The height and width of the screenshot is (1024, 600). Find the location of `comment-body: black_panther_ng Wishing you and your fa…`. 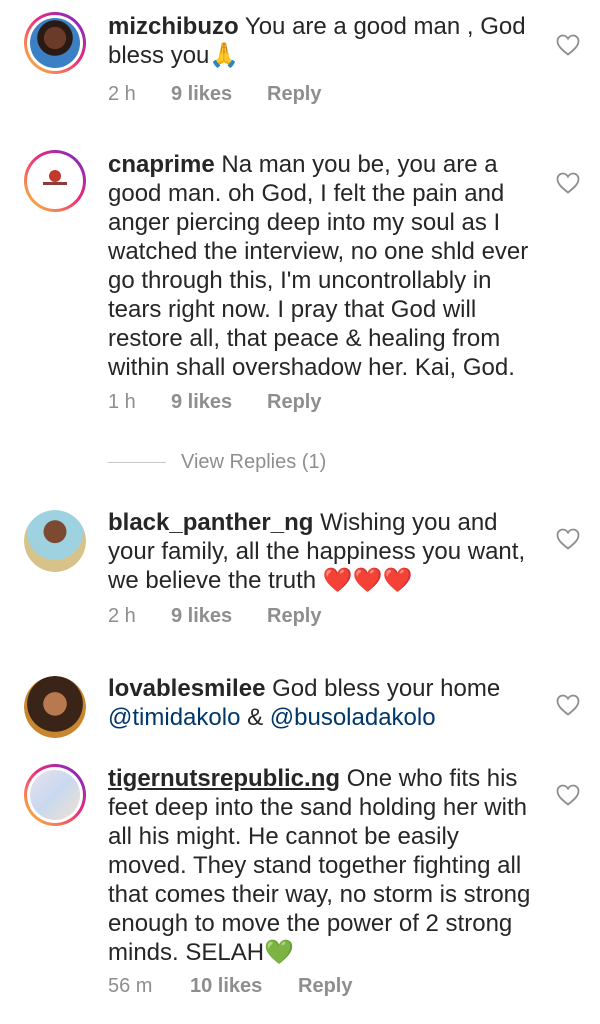

comment-body: black_panther_ng Wishing you and your fa… is located at coordinates (323, 551).